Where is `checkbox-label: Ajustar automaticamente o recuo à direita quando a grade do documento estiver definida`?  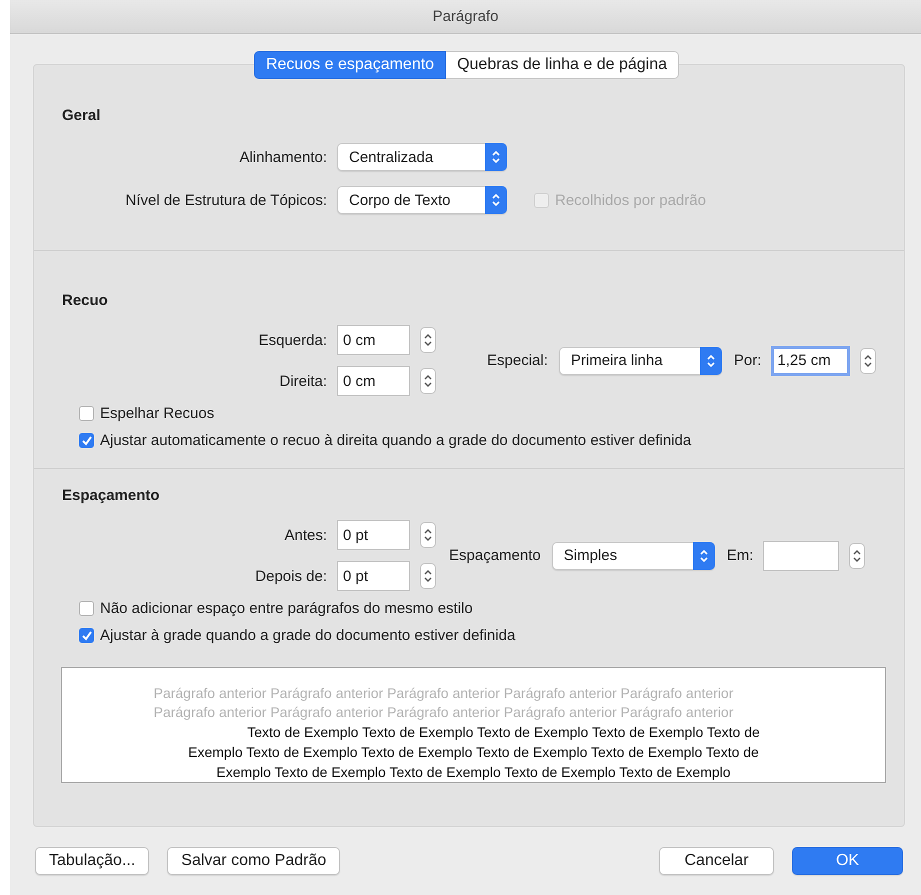 checkbox-label: Ajustar automaticamente o recuo à direita quando a grade do documento estiver definida is located at coordinates (396, 440).